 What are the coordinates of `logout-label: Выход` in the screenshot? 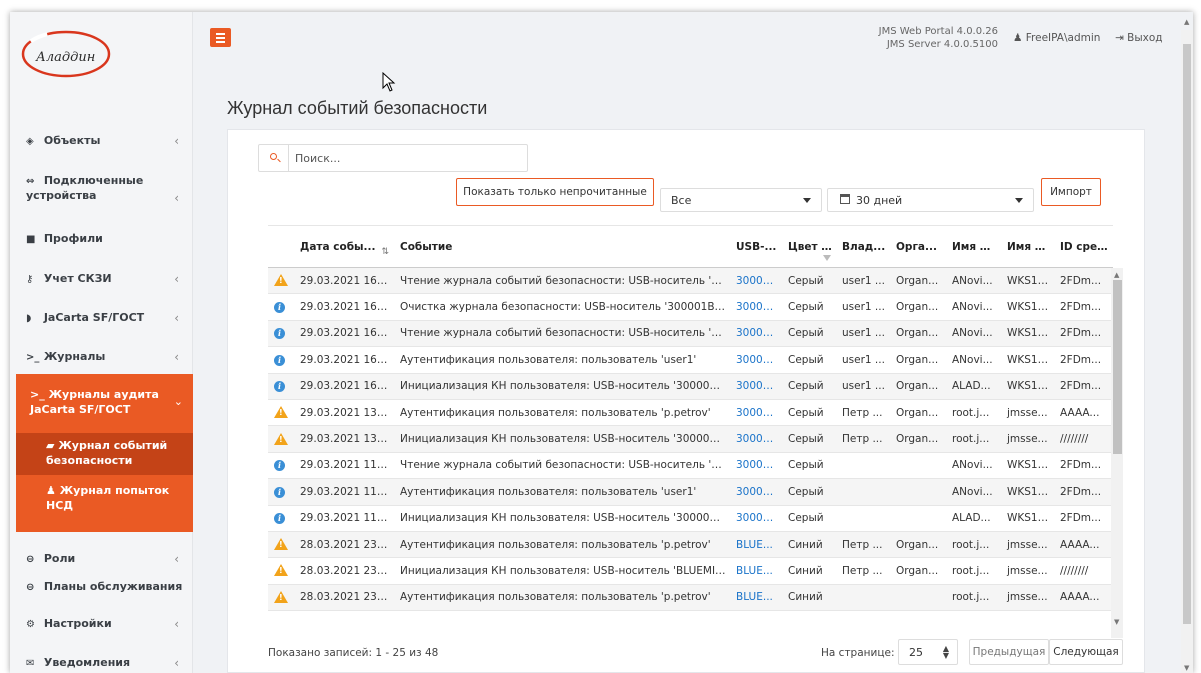 It's located at (1145, 38).